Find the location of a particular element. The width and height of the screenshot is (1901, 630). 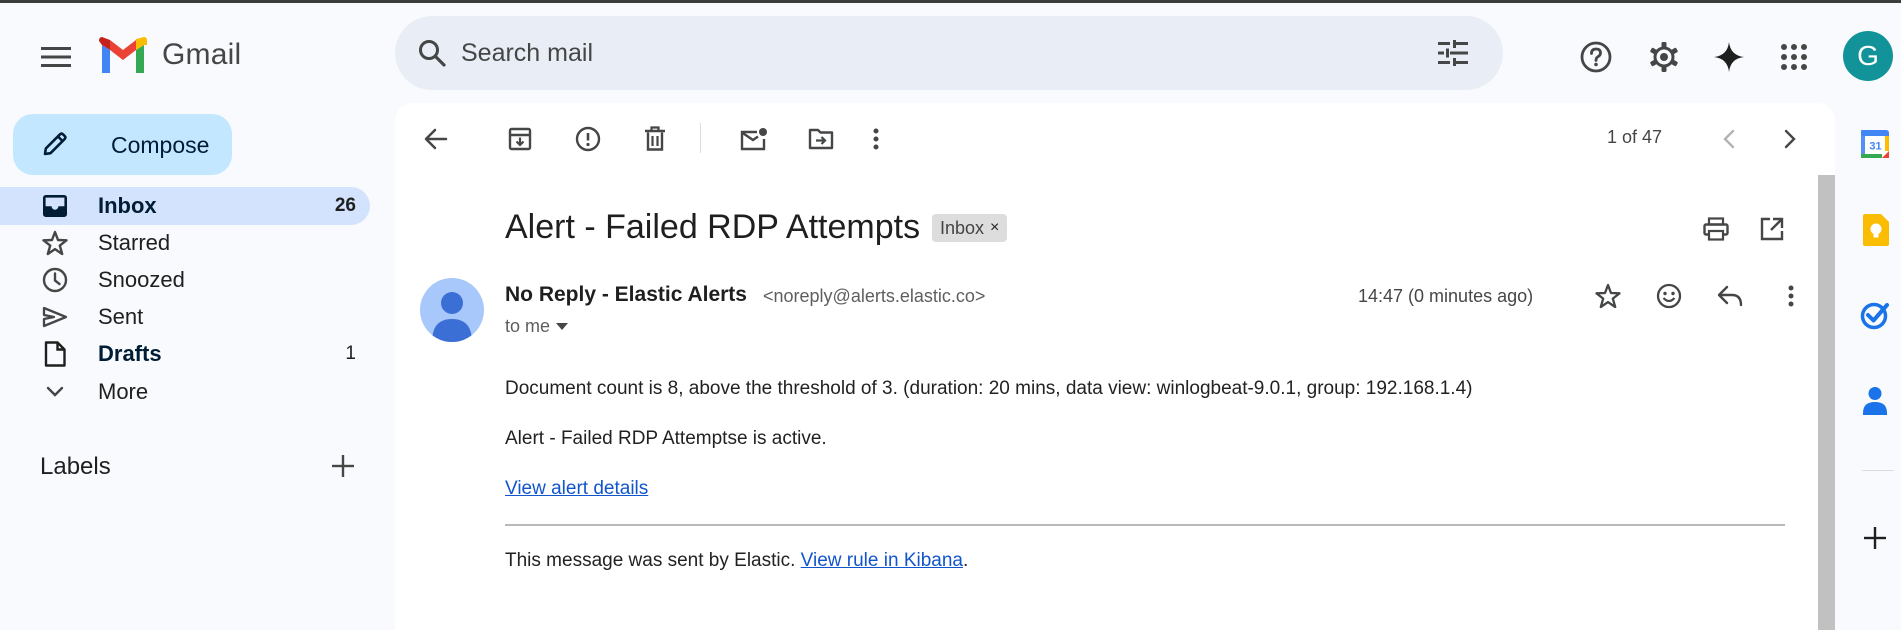

label-chip-text: Inbox is located at coordinates (962, 227).